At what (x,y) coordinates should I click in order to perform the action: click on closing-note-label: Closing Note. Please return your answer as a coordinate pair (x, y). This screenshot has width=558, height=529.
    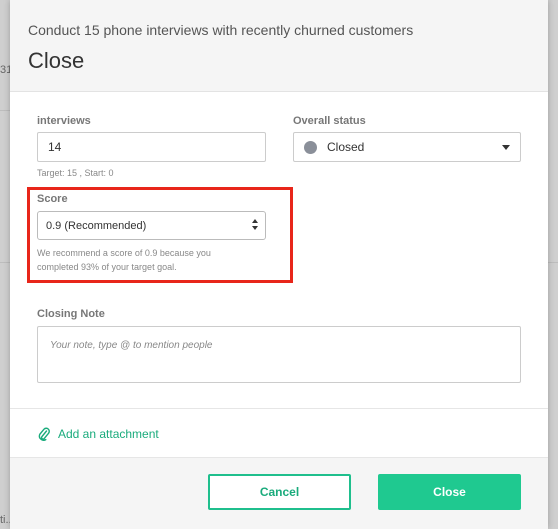
    Looking at the image, I should click on (71, 314).